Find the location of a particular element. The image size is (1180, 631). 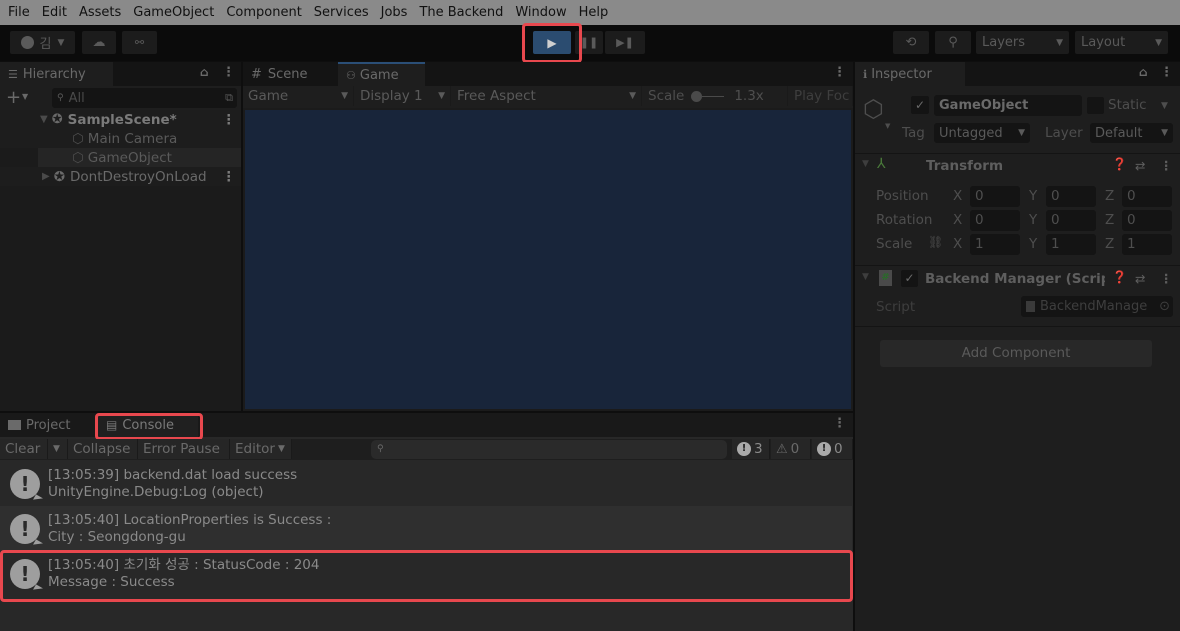

clear-button: Clear is located at coordinates (24, 449).